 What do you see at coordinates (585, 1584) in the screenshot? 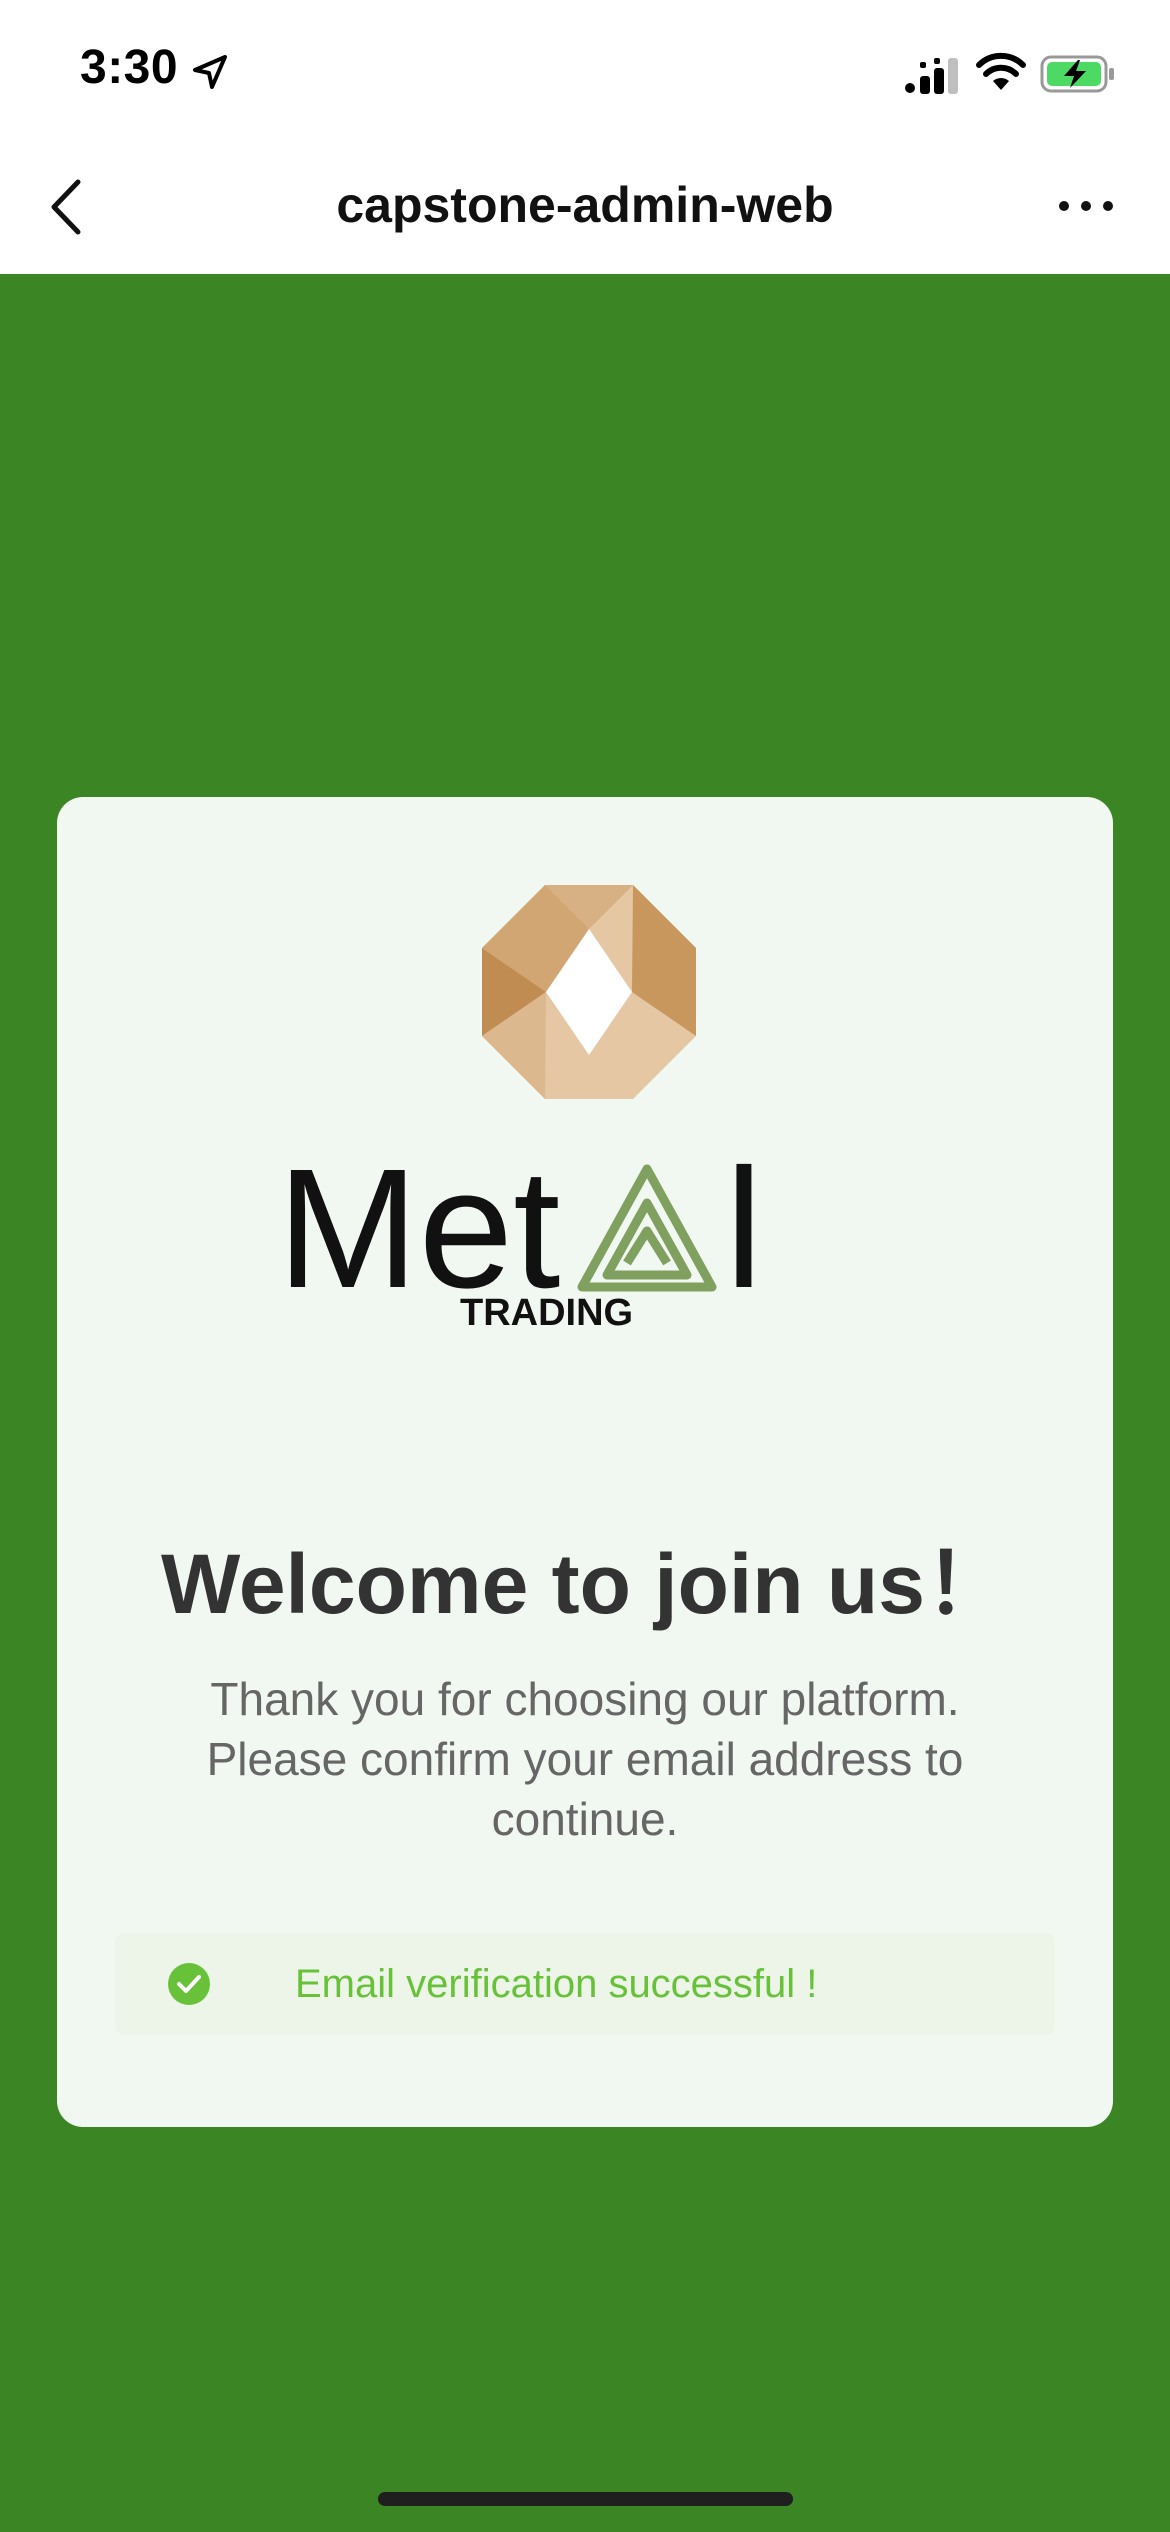
I see `welcome-title: Welcome to join us！` at bounding box center [585, 1584].